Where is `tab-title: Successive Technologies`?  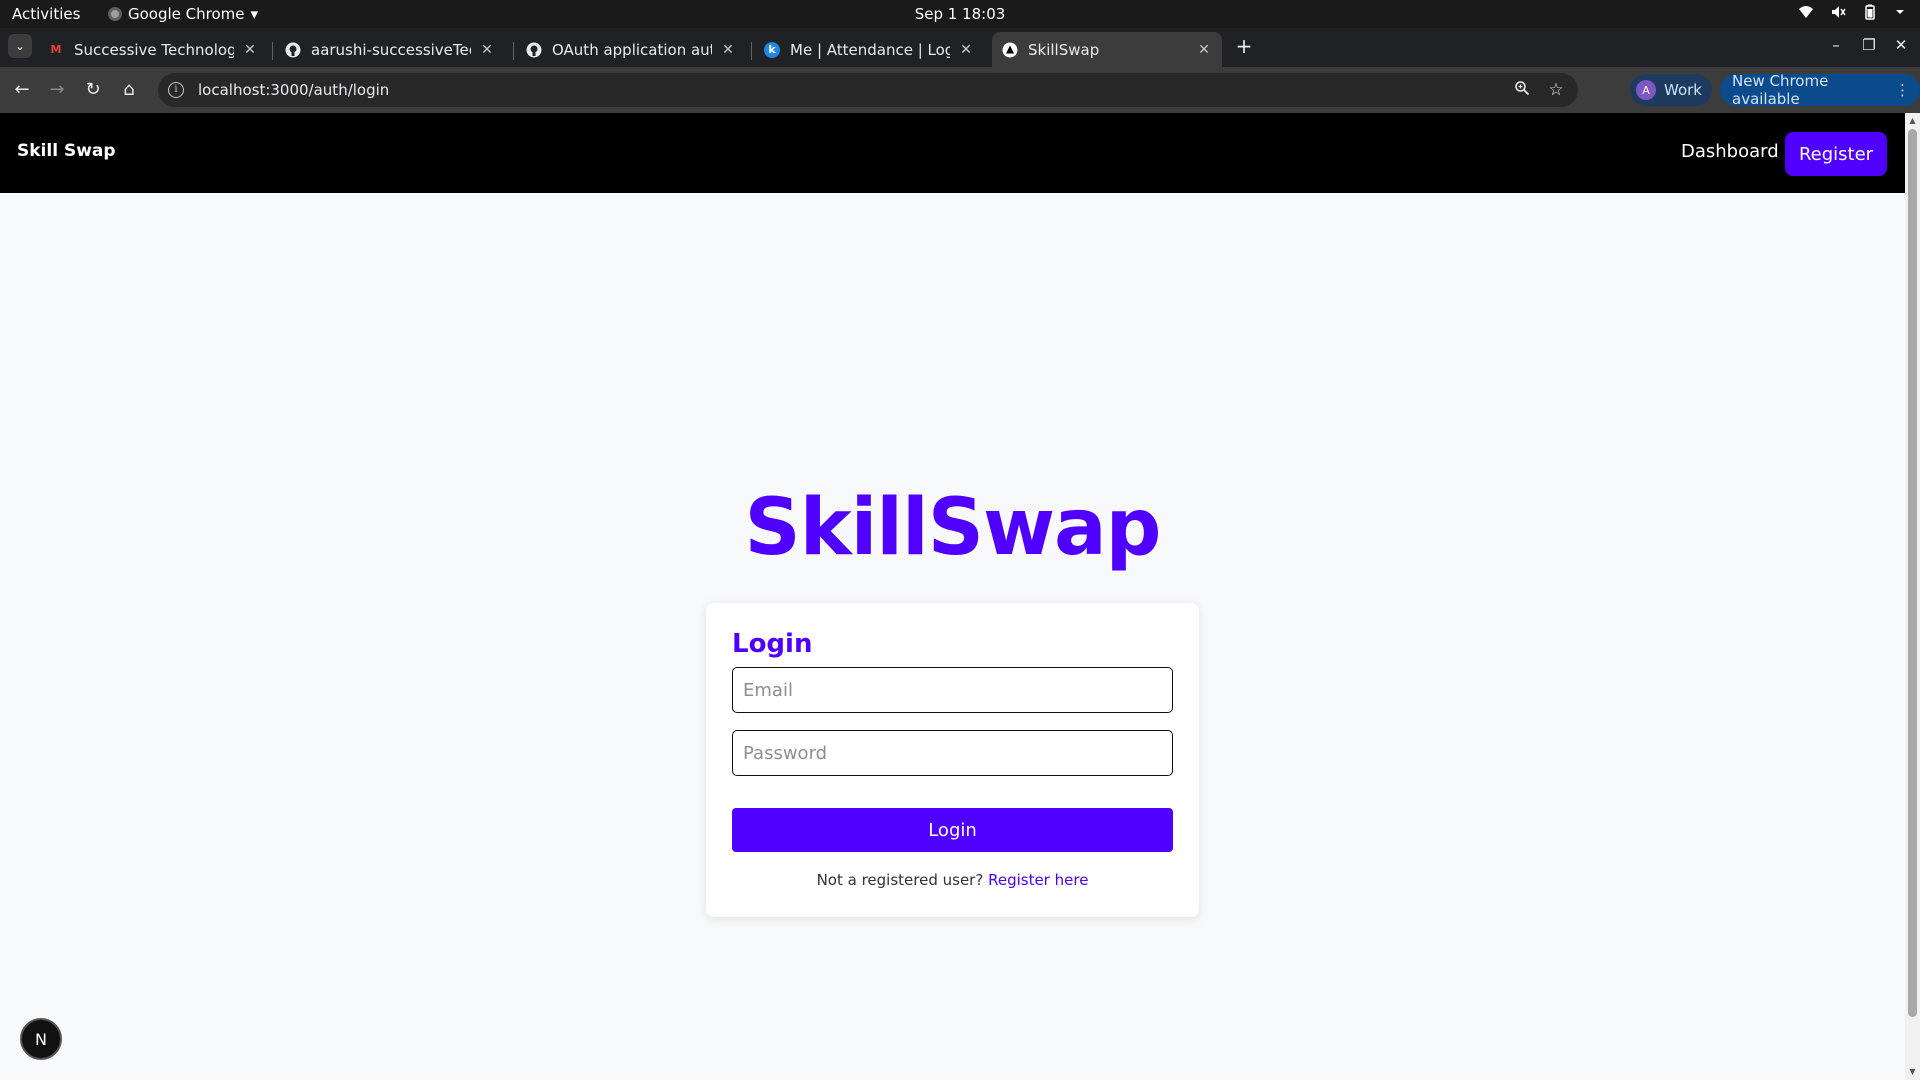 tab-title: Successive Technologies is located at coordinates (154, 49).